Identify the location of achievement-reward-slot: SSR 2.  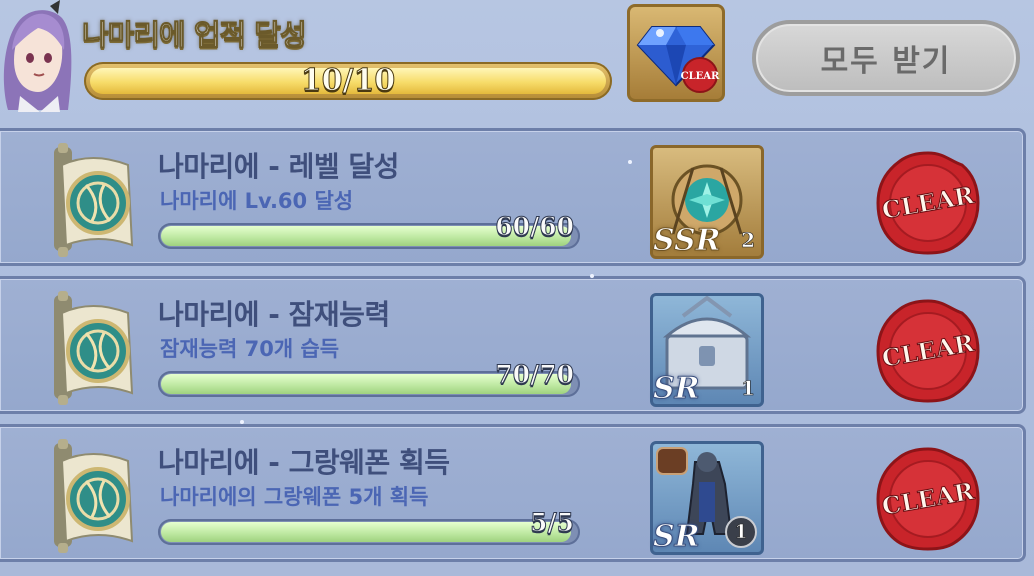
(707, 202).